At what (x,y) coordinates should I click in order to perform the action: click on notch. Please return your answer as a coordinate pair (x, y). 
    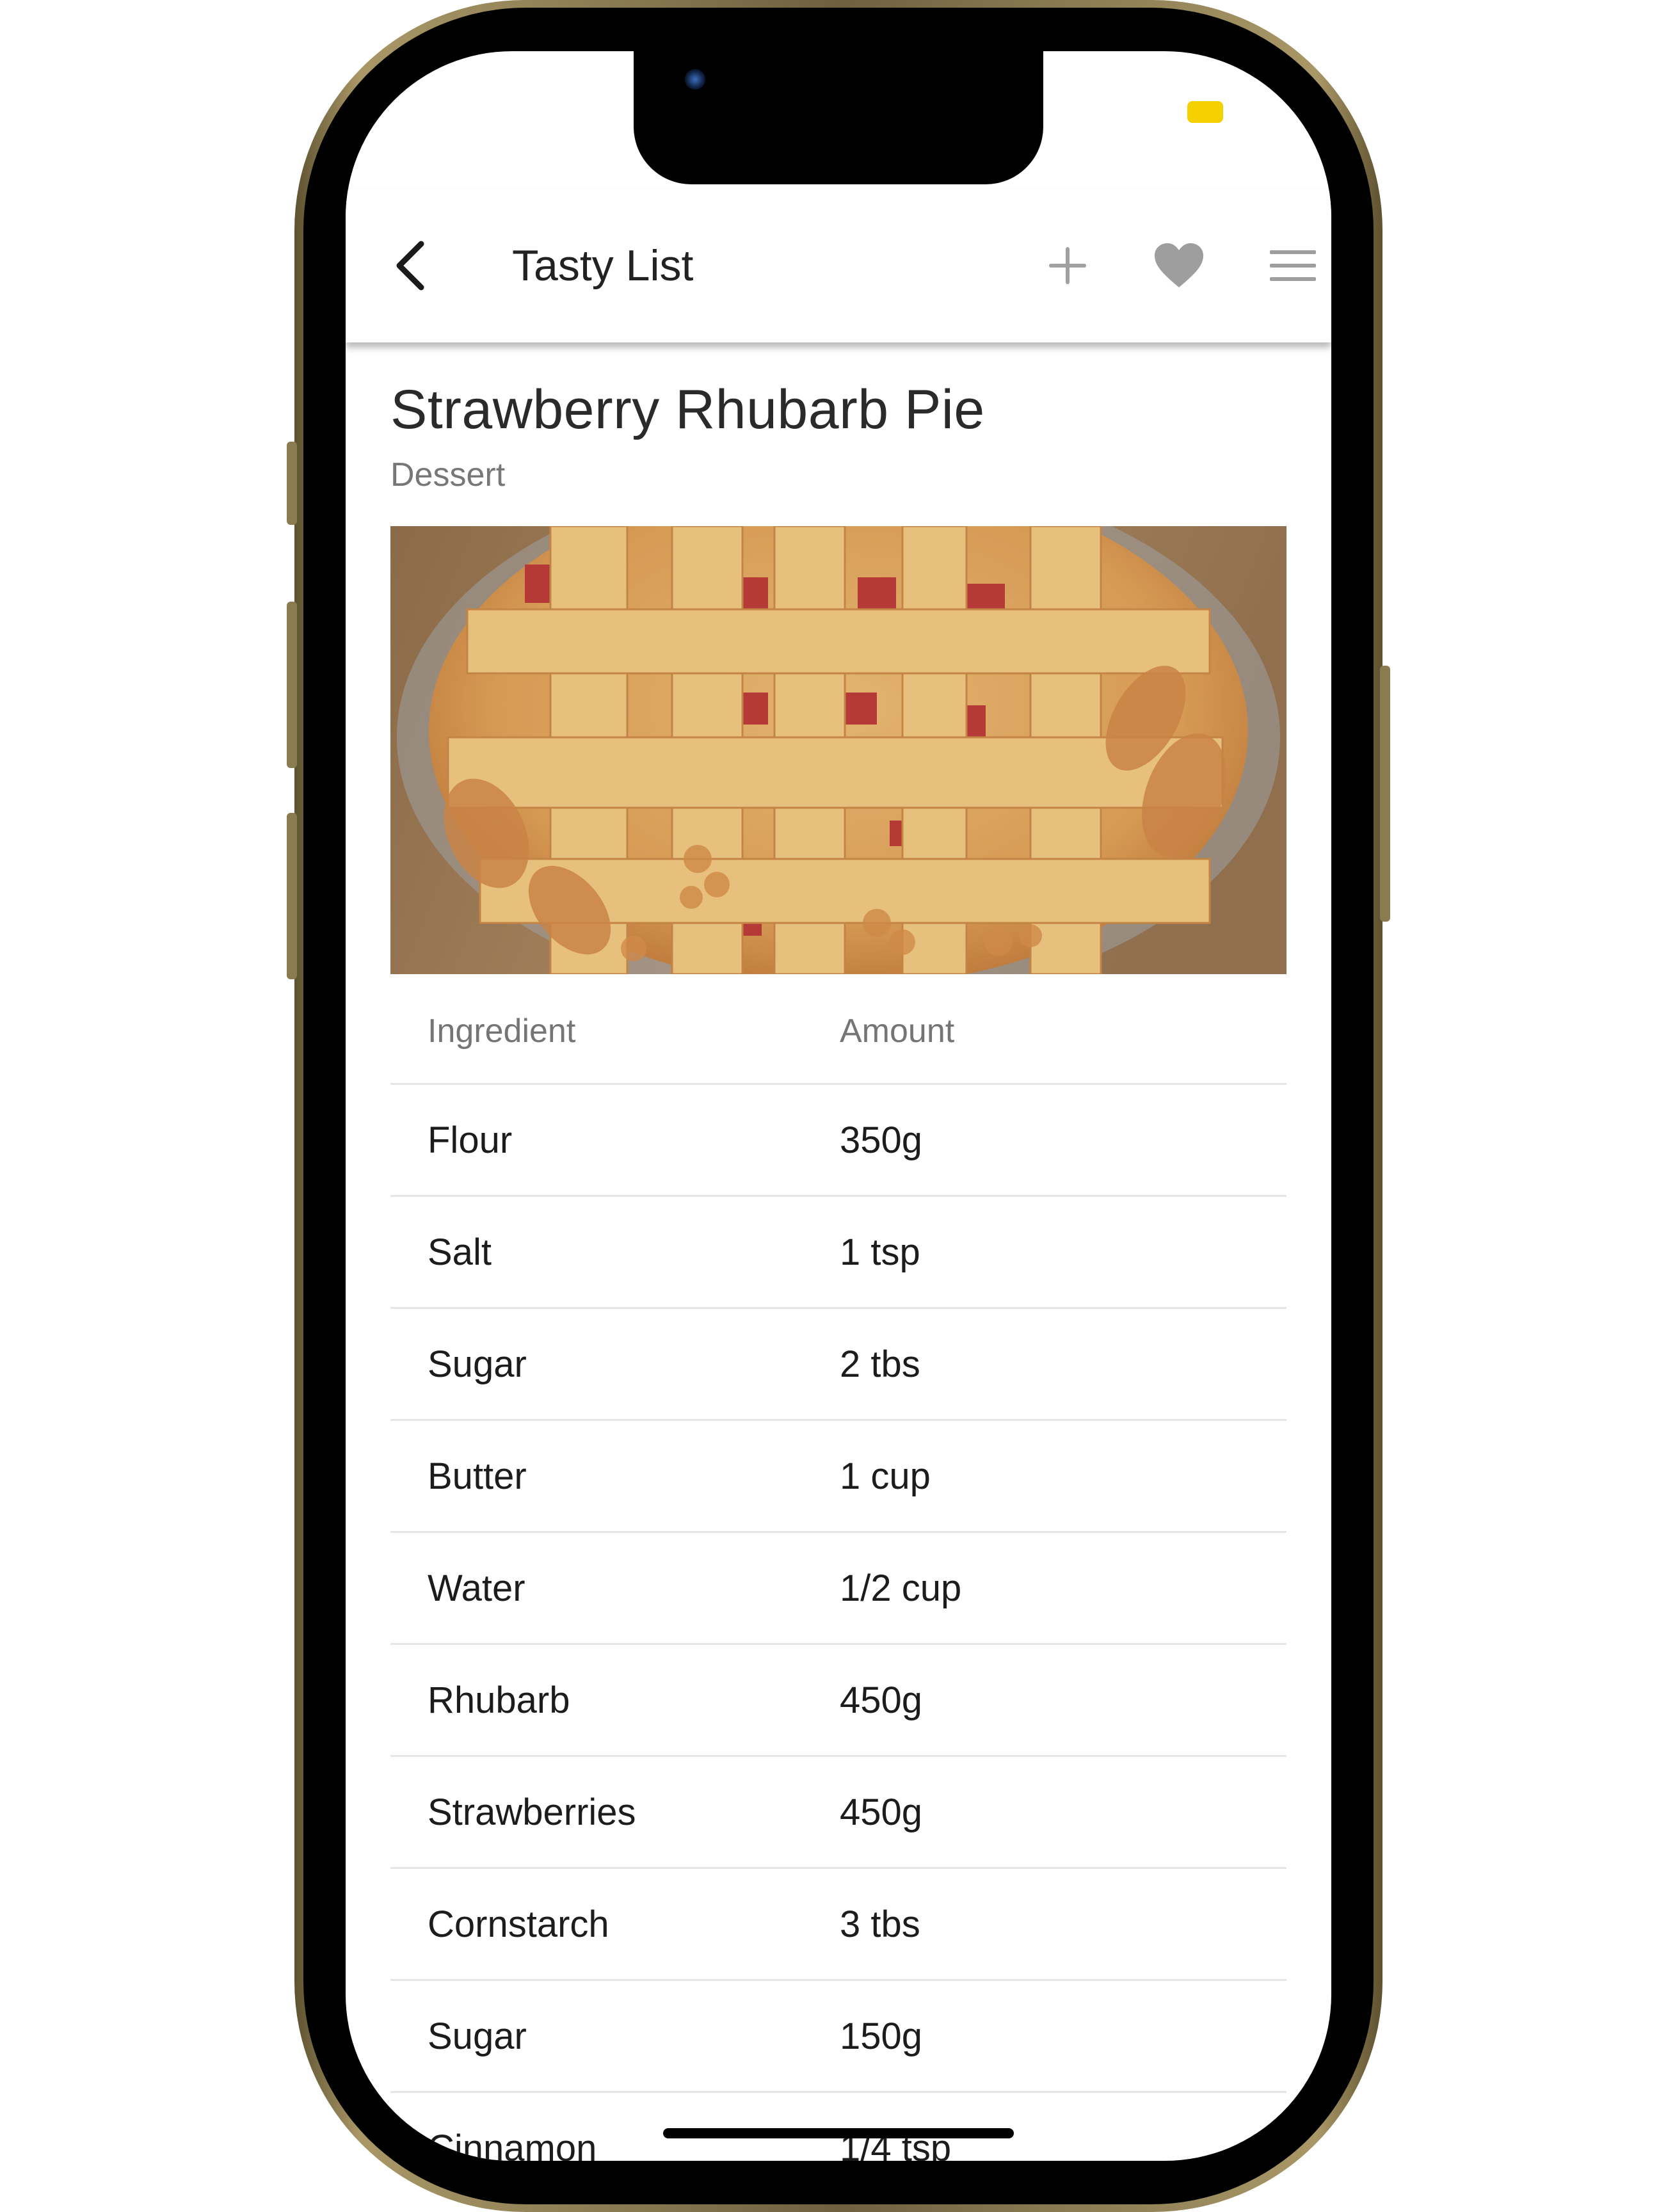
    Looking at the image, I should click on (838, 117).